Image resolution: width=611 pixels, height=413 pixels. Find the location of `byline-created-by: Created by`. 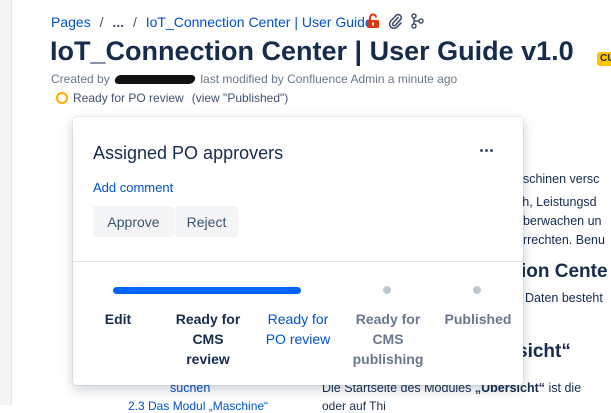

byline-created-by: Created by is located at coordinates (80, 79).